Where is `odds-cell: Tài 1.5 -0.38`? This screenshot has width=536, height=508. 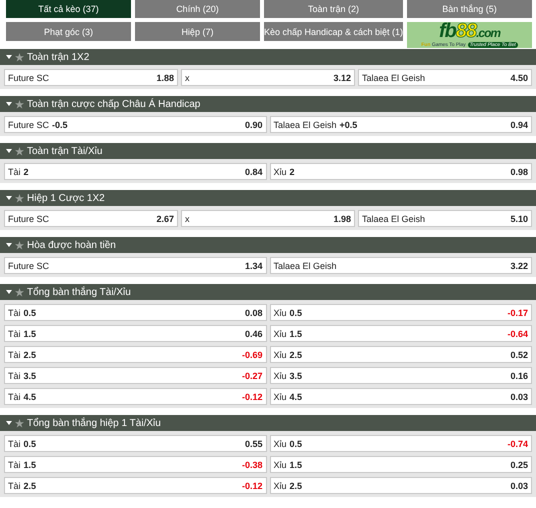 odds-cell: Tài 1.5 -0.38 is located at coordinates (135, 464).